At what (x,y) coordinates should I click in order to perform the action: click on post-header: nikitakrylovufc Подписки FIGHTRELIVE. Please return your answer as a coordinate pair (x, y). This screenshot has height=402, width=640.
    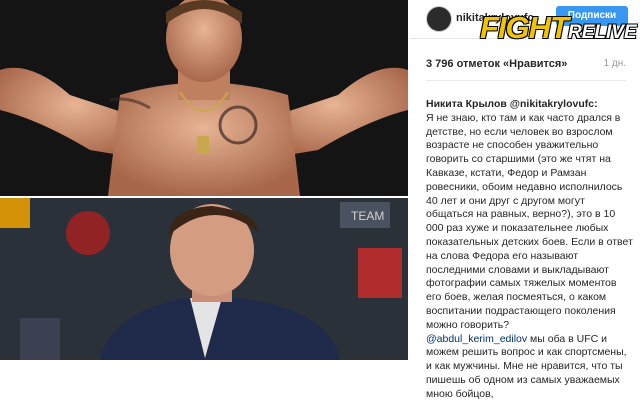
    Looking at the image, I should click on (525, 22).